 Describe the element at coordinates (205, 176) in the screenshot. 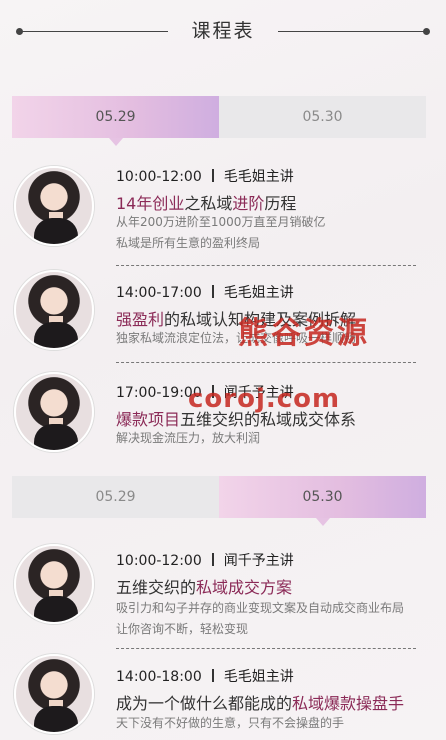

I see `time-speaker: 10:00-12:00 毛毛姐主讲` at that location.